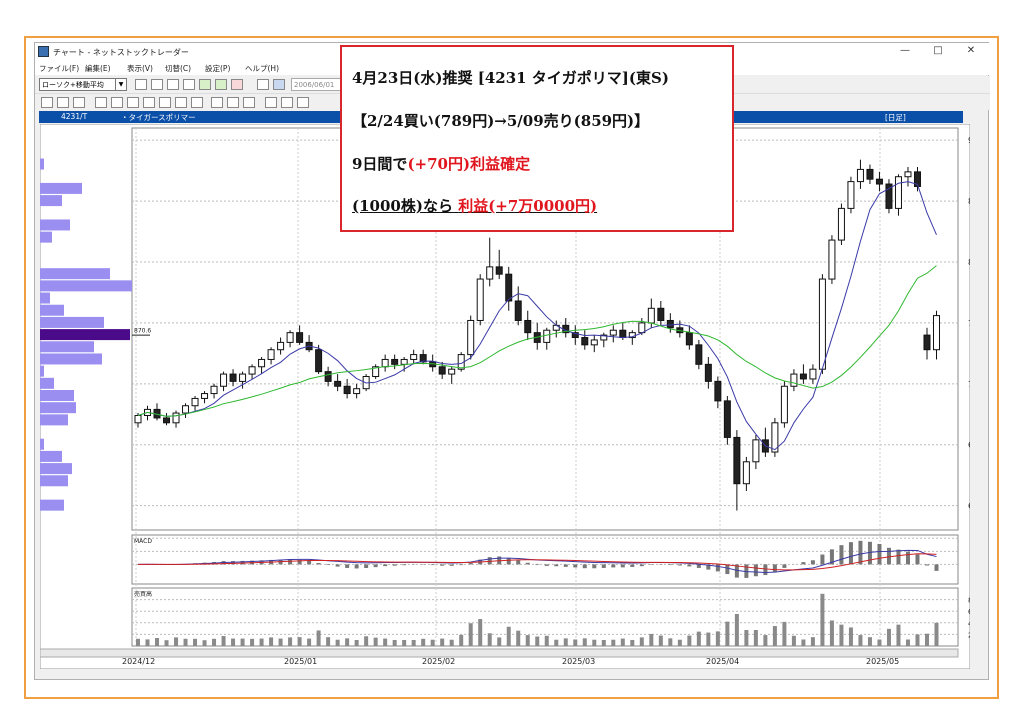 The height and width of the screenshot is (726, 1024). What do you see at coordinates (237, 84) in the screenshot?
I see `tool-chart7-icon` at bounding box center [237, 84].